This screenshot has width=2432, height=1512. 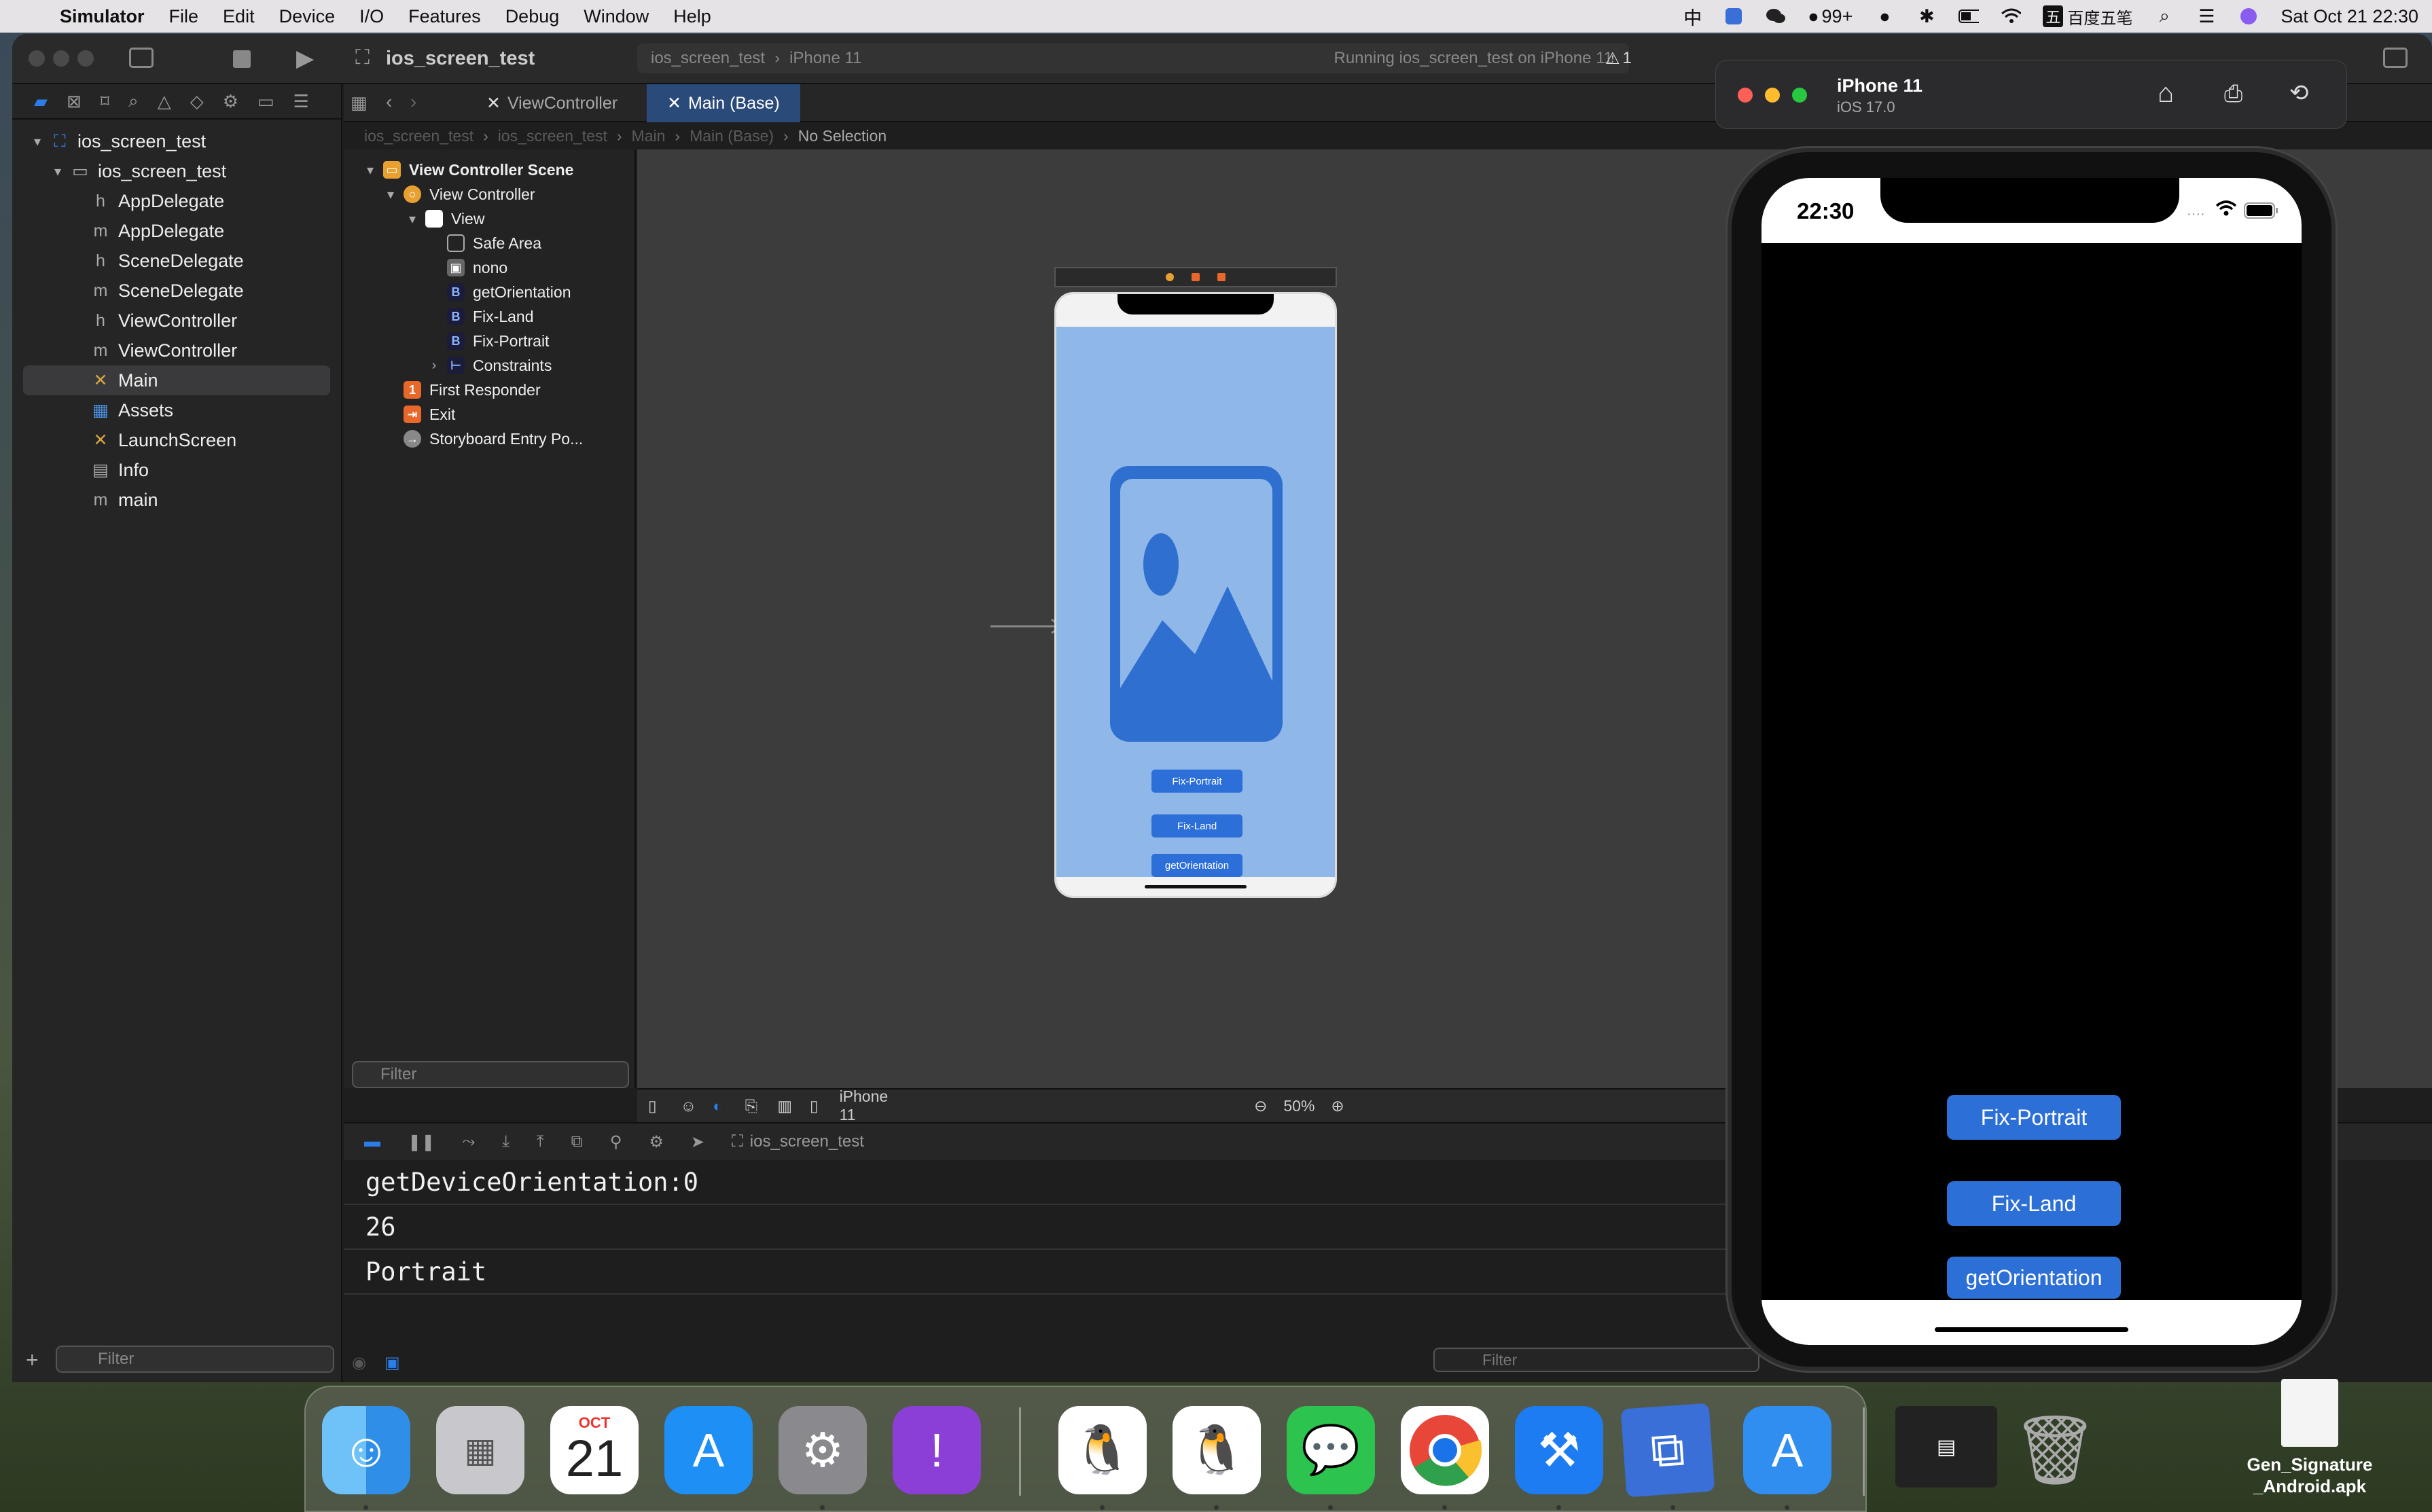 What do you see at coordinates (498, 292) in the screenshot?
I see `outline-item: BgetOrientation` at bounding box center [498, 292].